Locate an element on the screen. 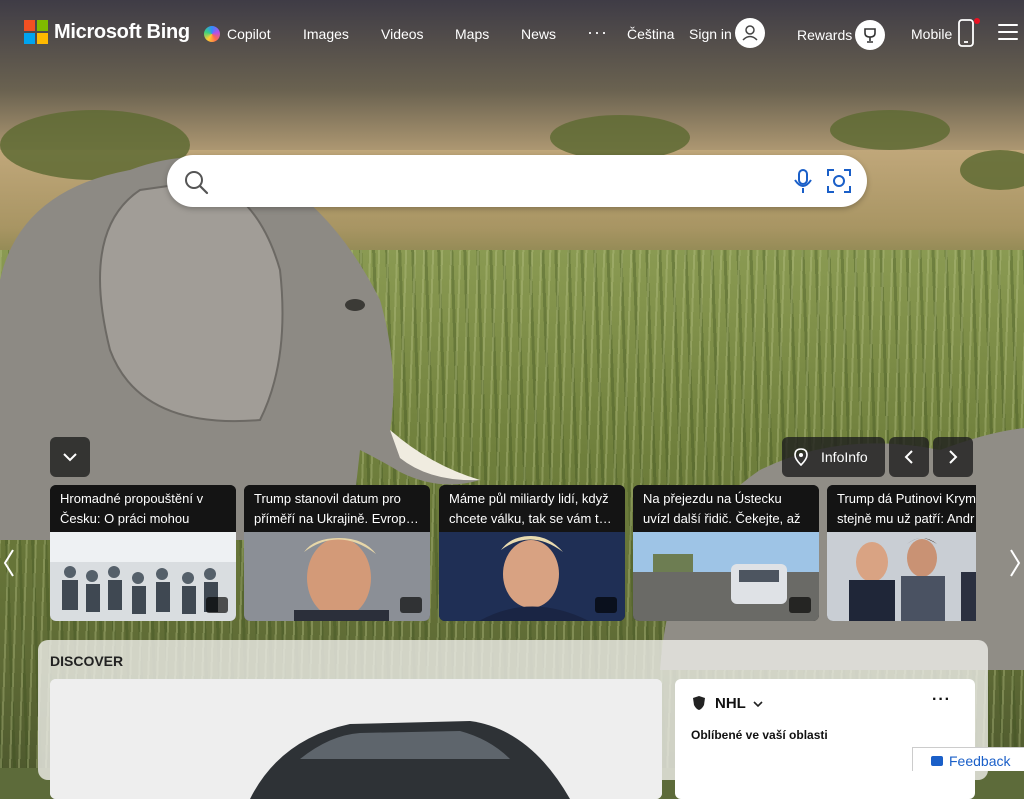 This screenshot has width=1024, height=799. previous-image-button is located at coordinates (909, 457).